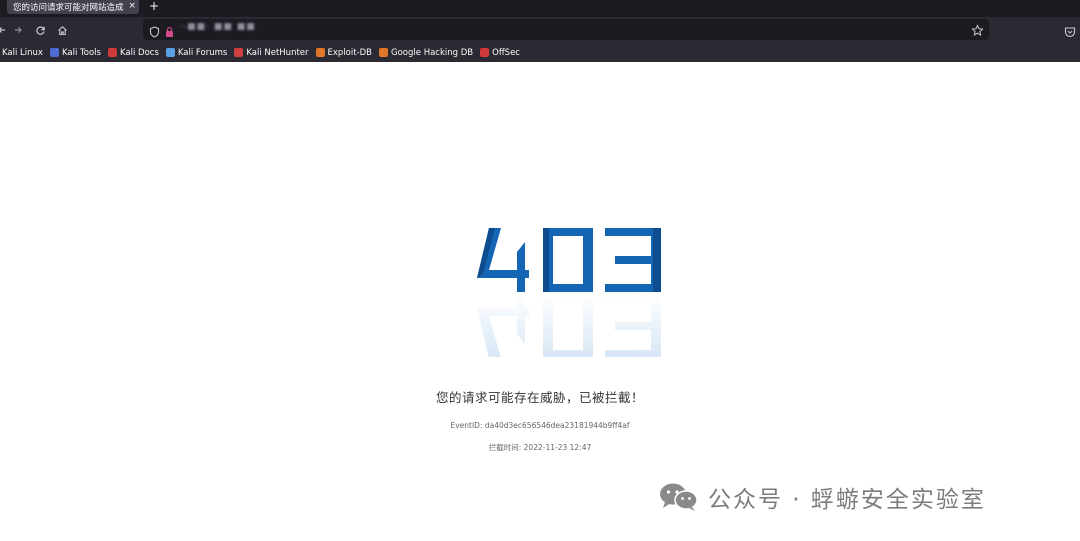 The height and width of the screenshot is (541, 1080). What do you see at coordinates (132, 6) in the screenshot?
I see `close-tab-icon: ×` at bounding box center [132, 6].